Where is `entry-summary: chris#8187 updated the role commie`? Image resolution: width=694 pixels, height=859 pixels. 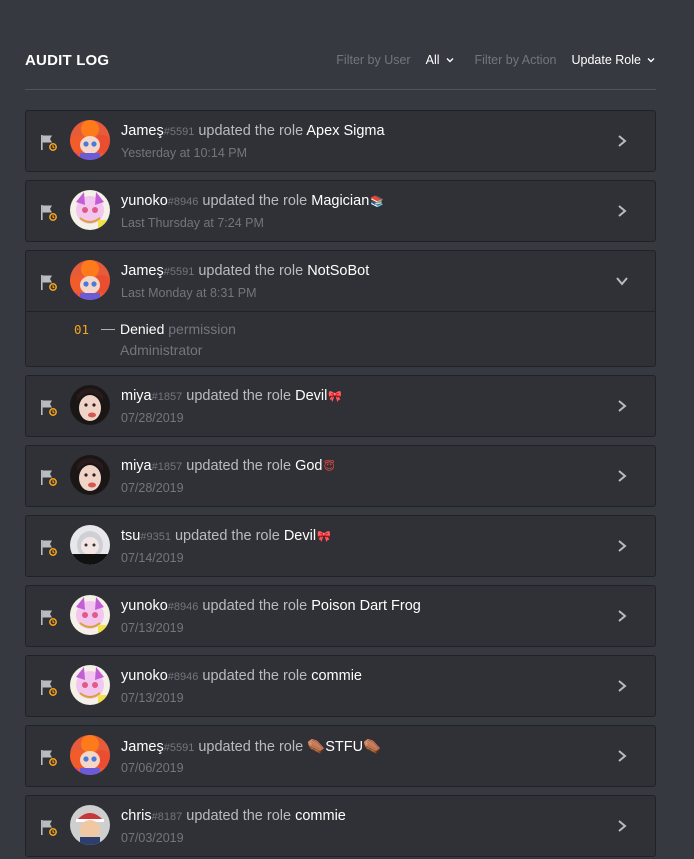
entry-summary: chris#8187 updated the role commie is located at coordinates (234, 816).